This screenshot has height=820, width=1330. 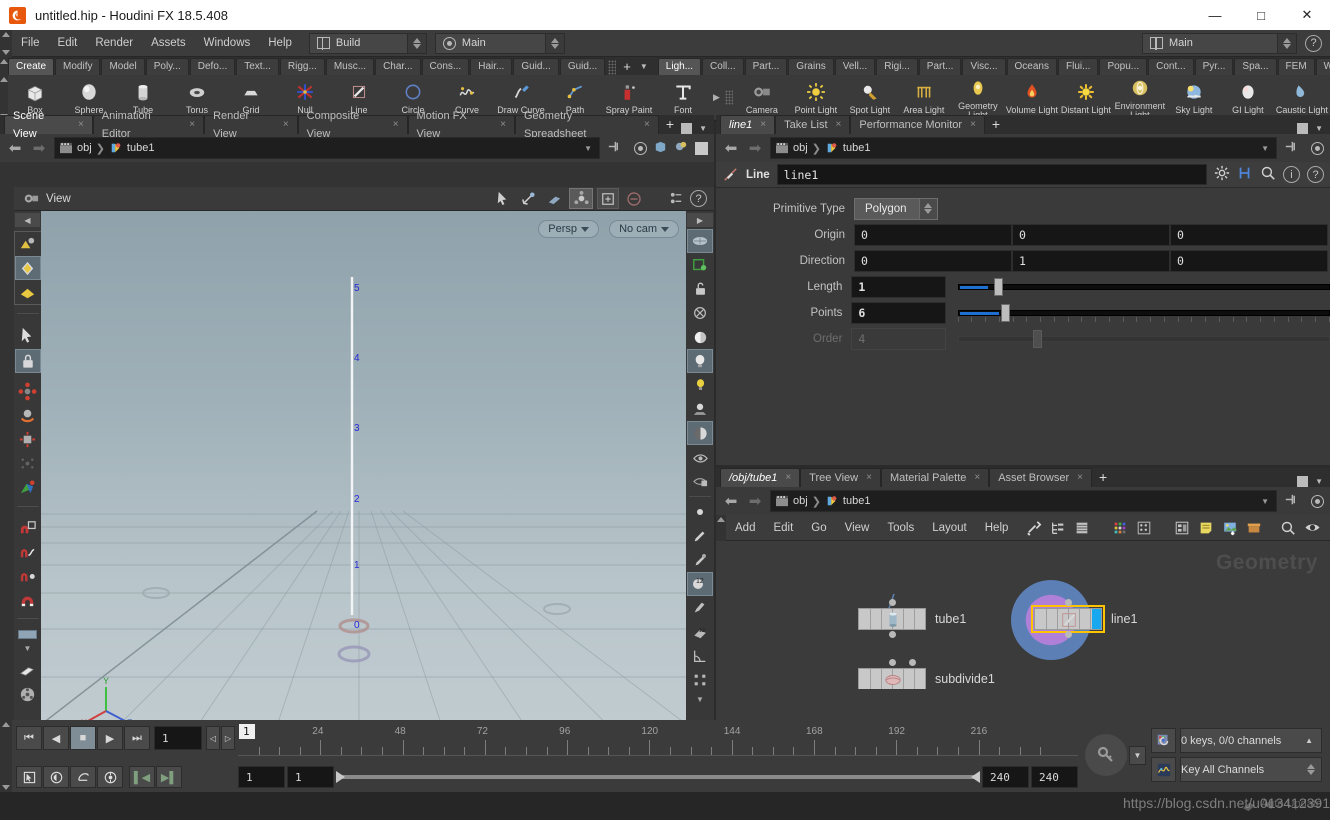 What do you see at coordinates (137, 738) in the screenshot?
I see `jump-to-end-button: ⏭` at bounding box center [137, 738].